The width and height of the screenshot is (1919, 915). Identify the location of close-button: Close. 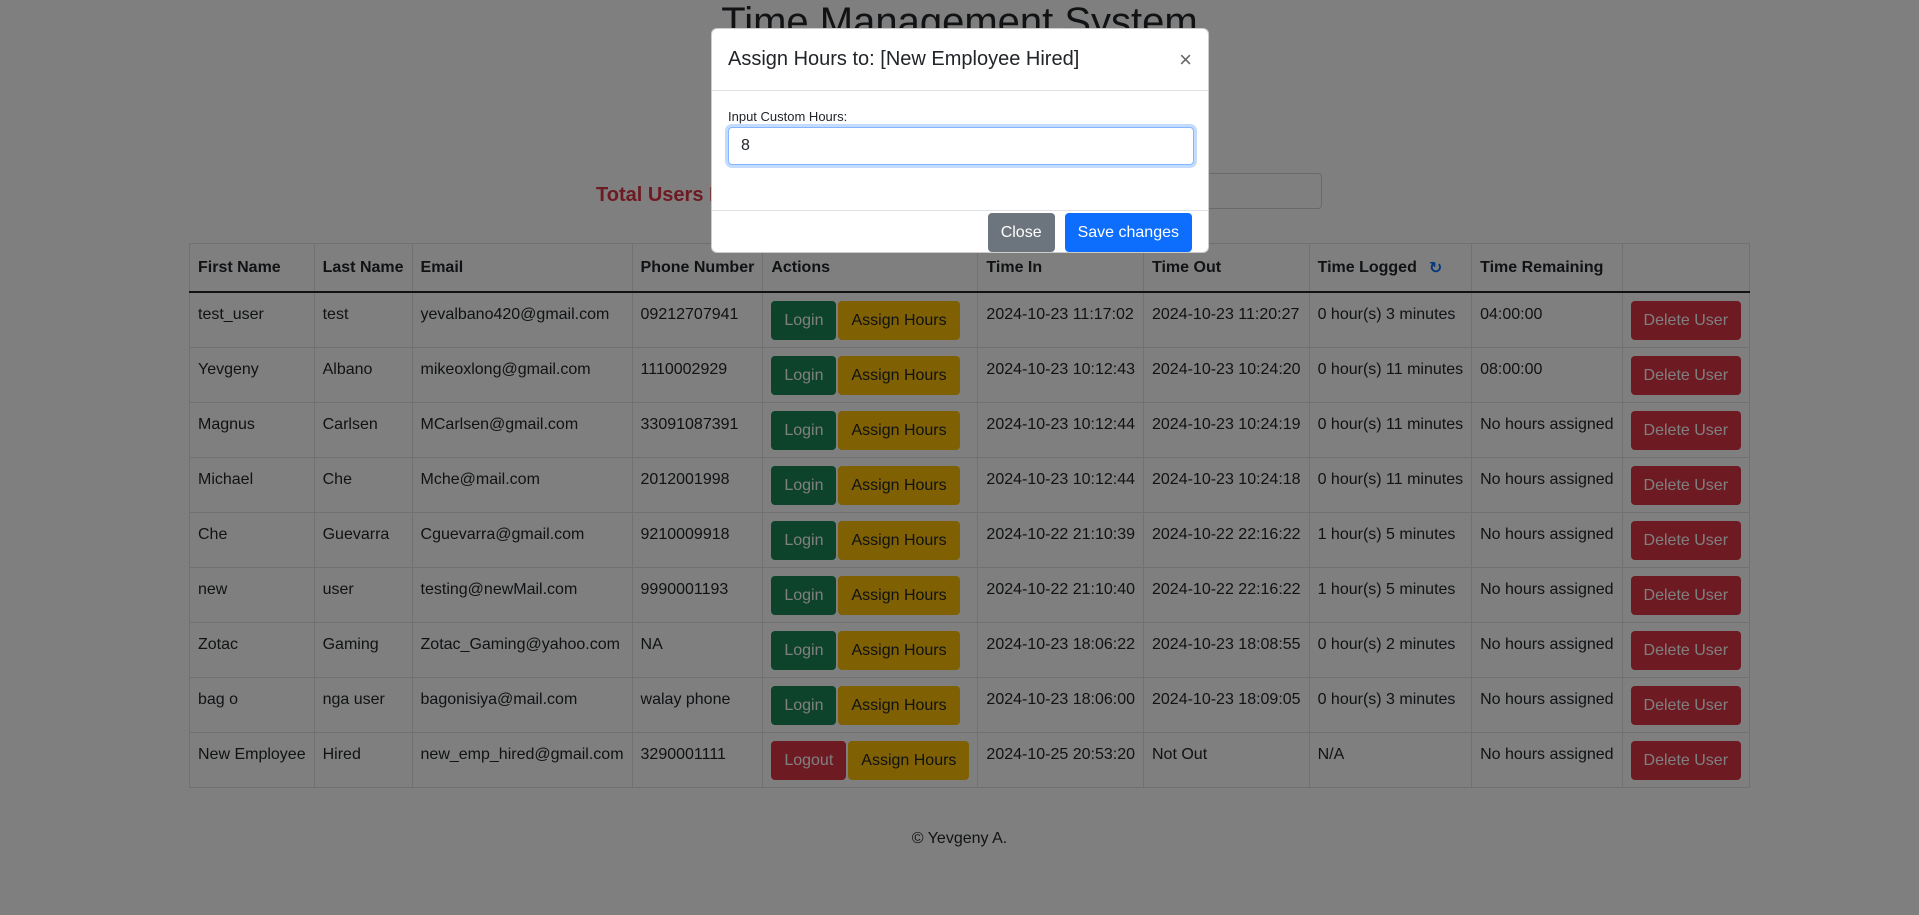
(1021, 232).